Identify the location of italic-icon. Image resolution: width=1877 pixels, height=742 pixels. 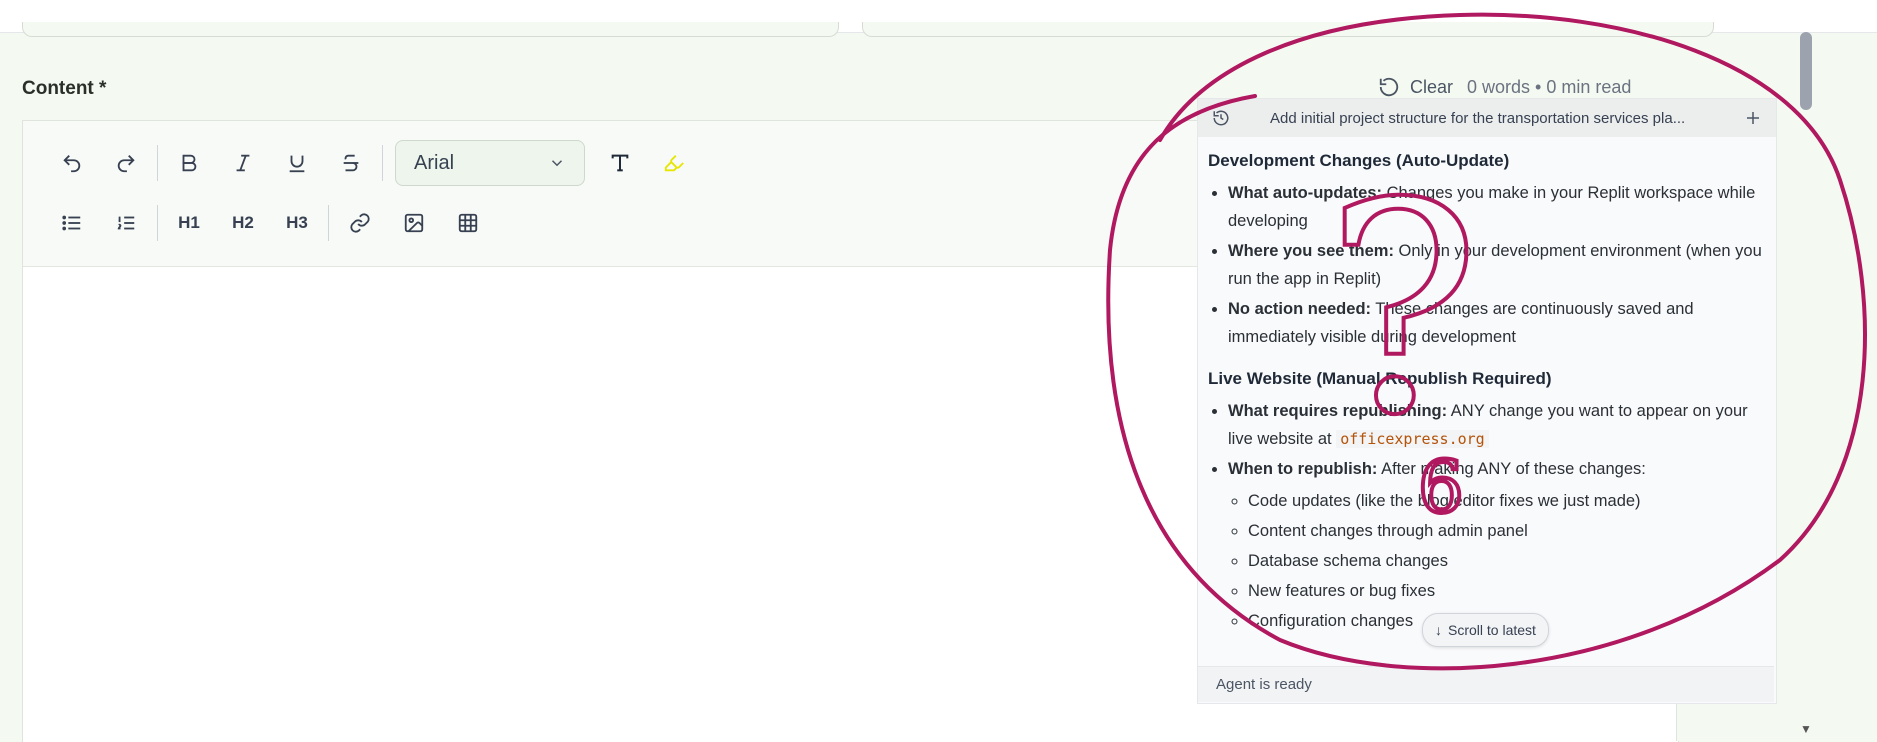
(243, 163).